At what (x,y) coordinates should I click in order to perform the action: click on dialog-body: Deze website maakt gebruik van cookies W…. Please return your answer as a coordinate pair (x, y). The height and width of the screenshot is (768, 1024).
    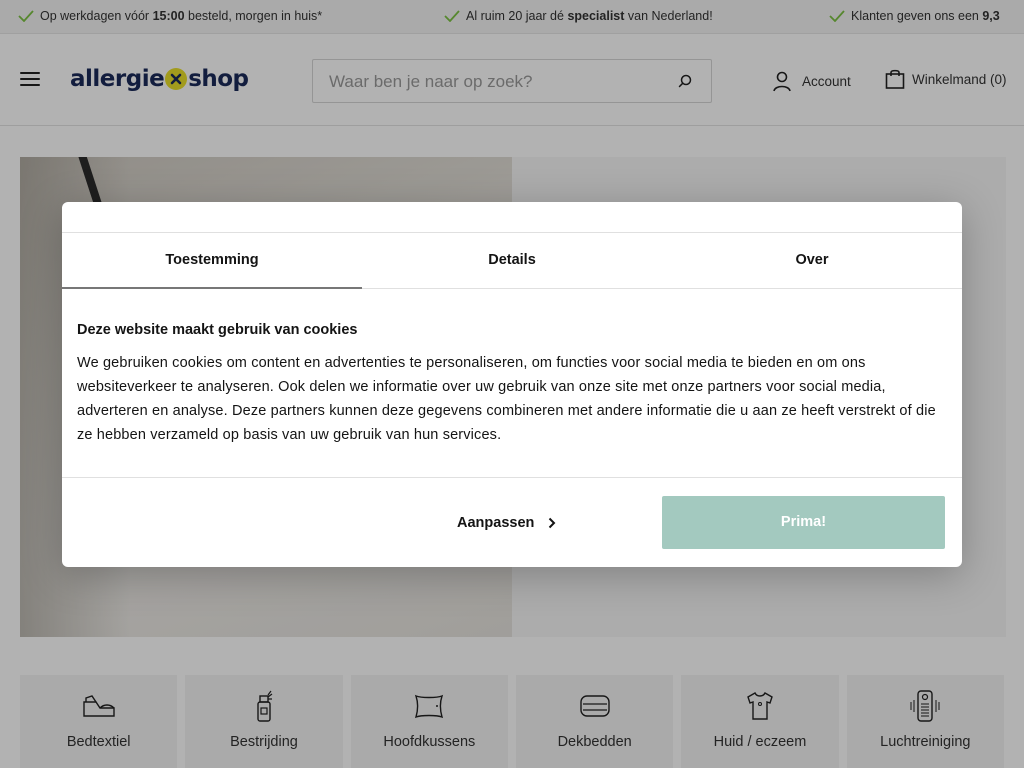
    Looking at the image, I should click on (512, 384).